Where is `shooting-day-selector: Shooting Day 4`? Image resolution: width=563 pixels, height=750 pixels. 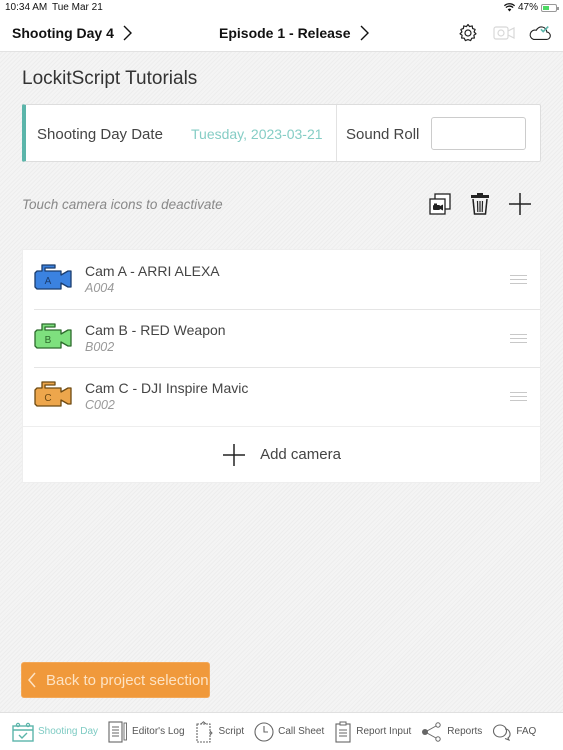 shooting-day-selector: Shooting Day 4 is located at coordinates (73, 33).